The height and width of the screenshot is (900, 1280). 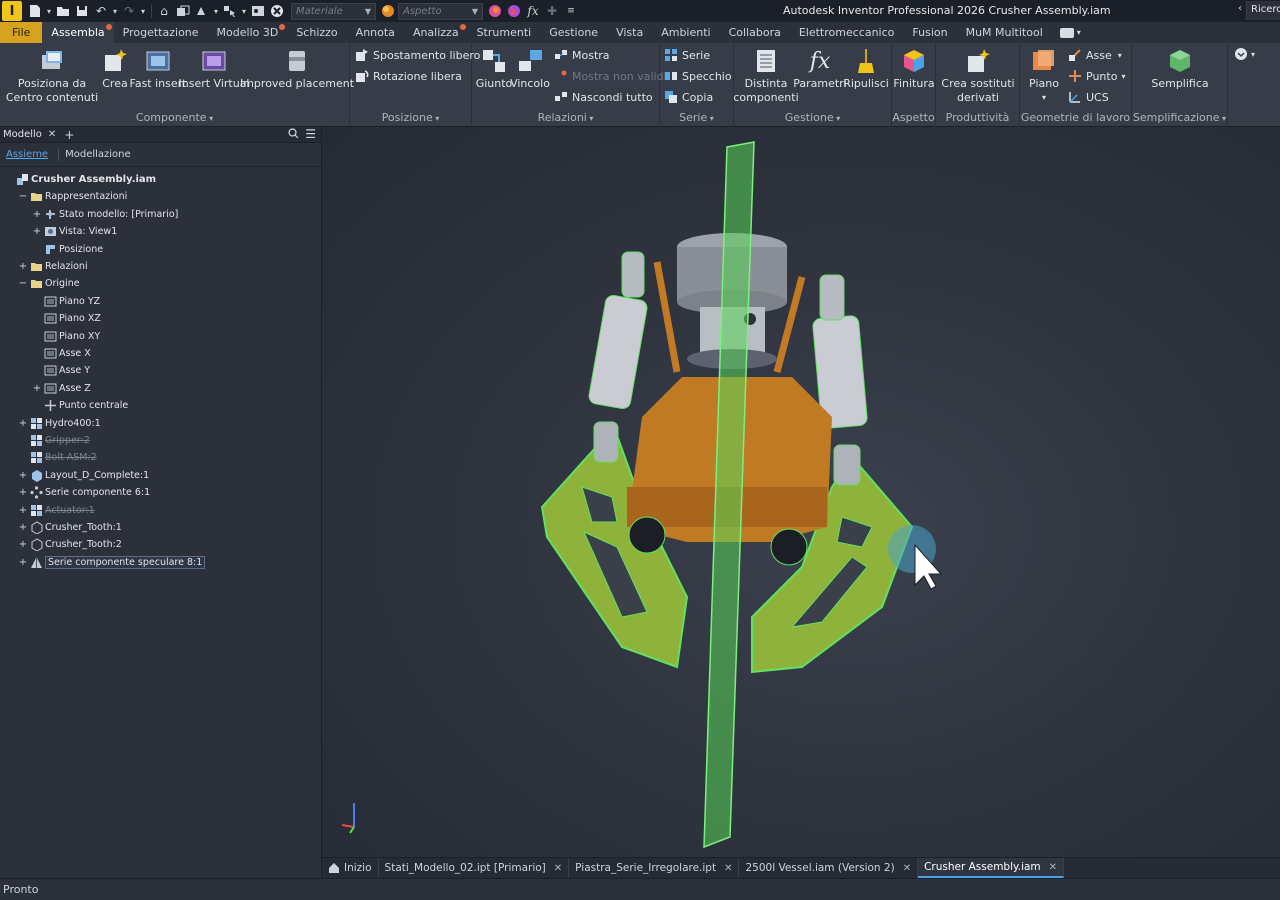 I want to click on tree-item: + Serie componente 6:1, so click(x=84, y=492).